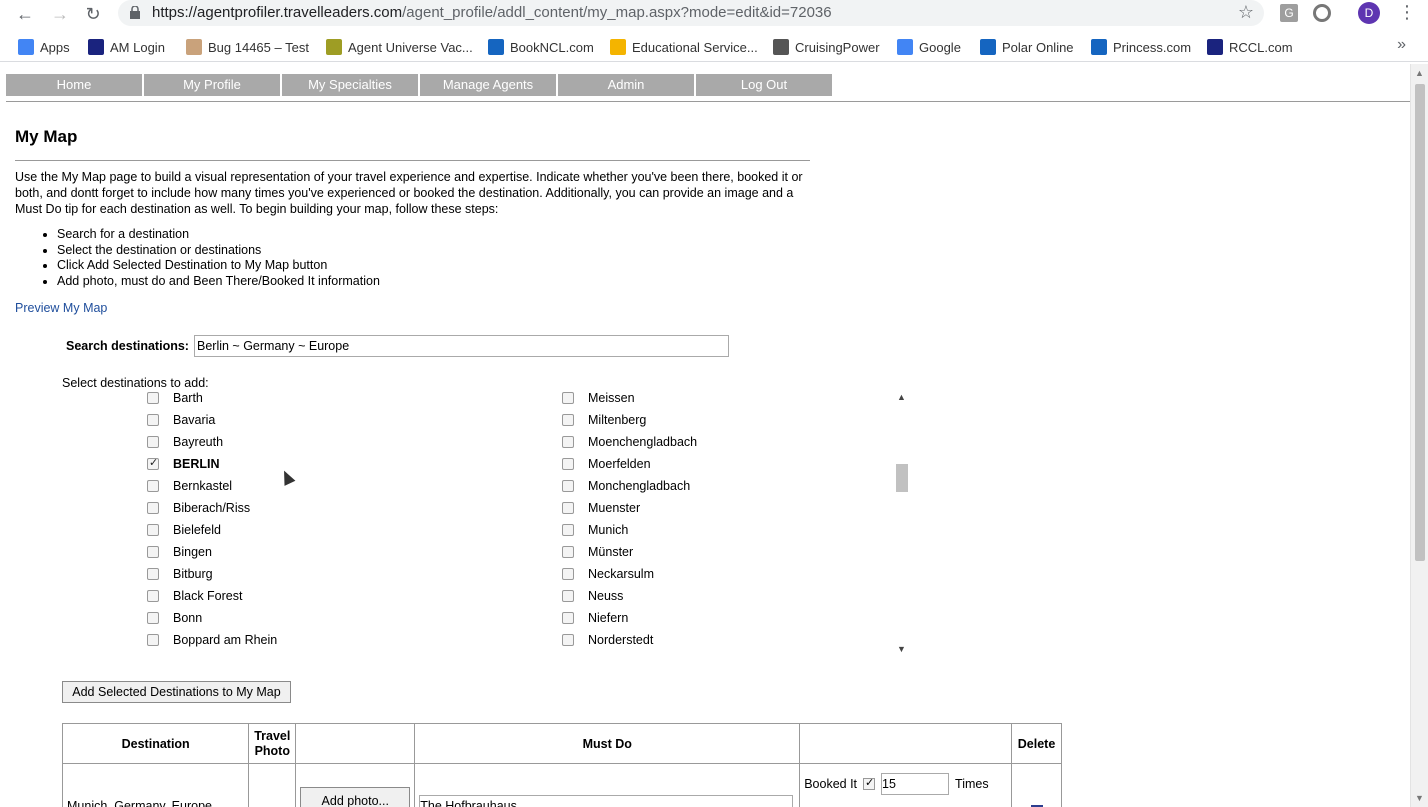  I want to click on bookmark-cruisingpower: CruisingPower, so click(826, 47).